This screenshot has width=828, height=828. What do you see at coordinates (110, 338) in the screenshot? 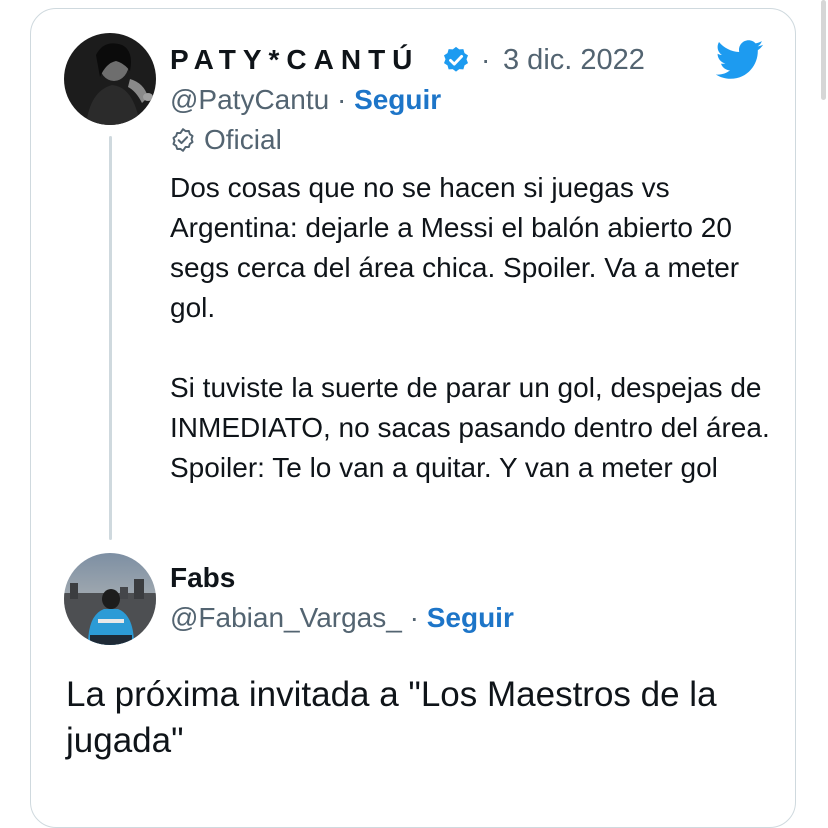
I see `thread-connector-line` at bounding box center [110, 338].